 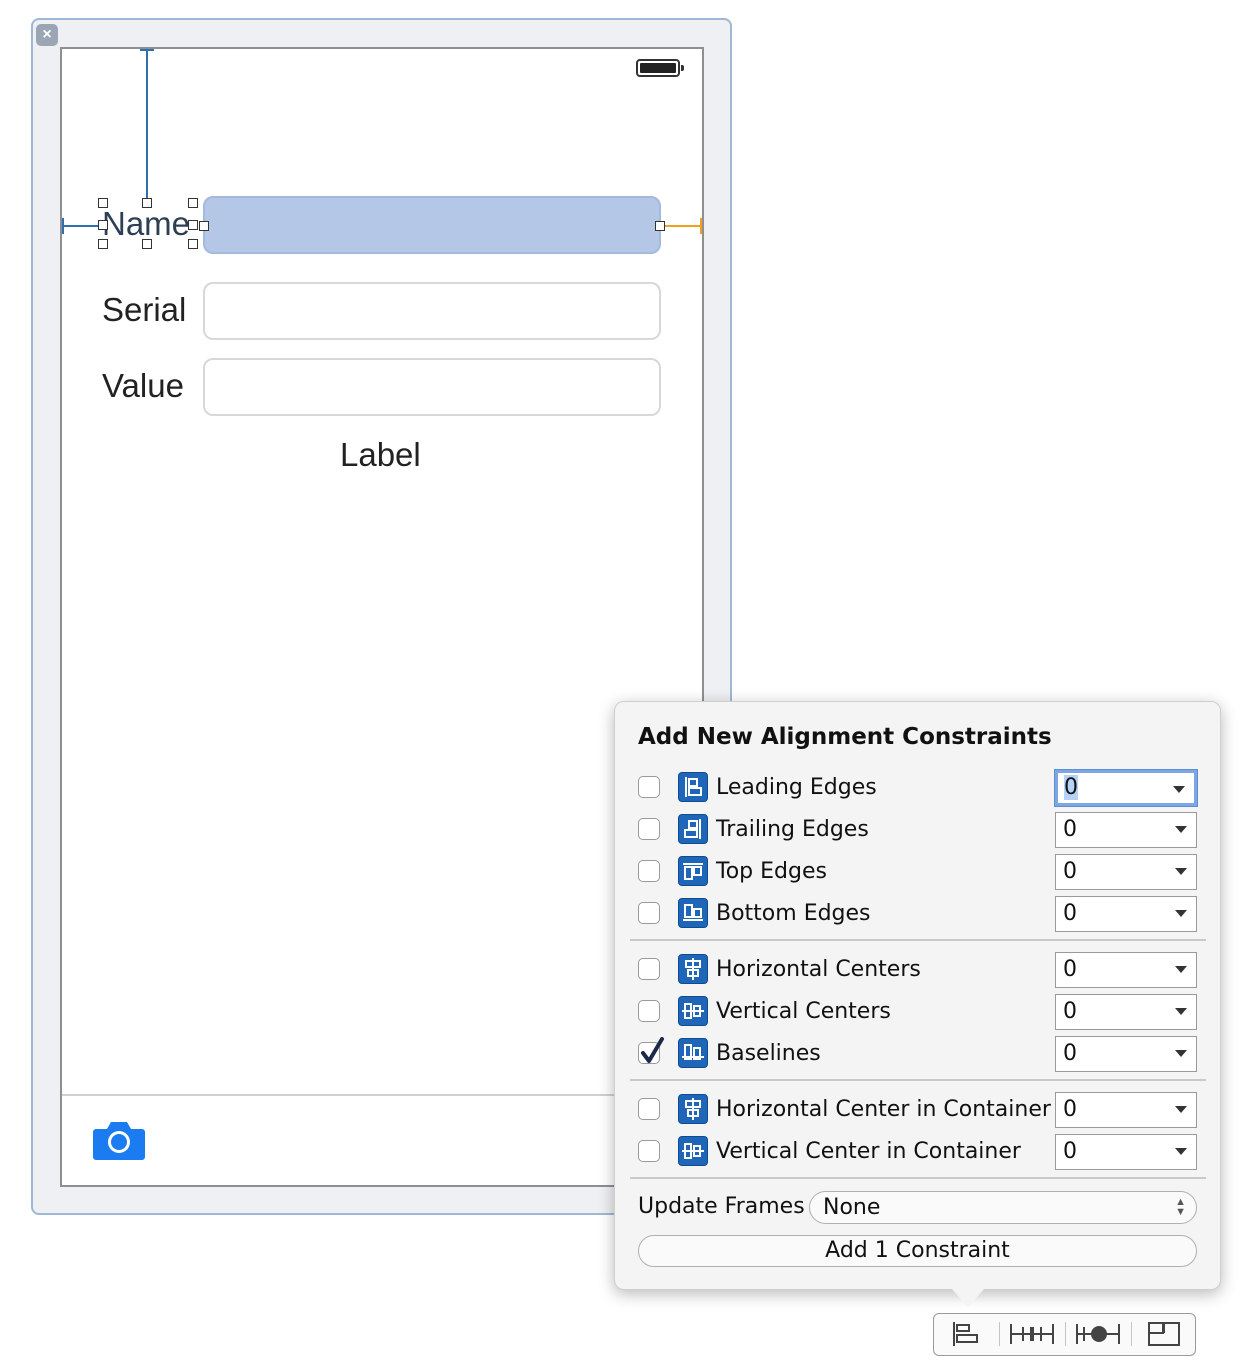 I want to click on value-label: Value, so click(x=143, y=385).